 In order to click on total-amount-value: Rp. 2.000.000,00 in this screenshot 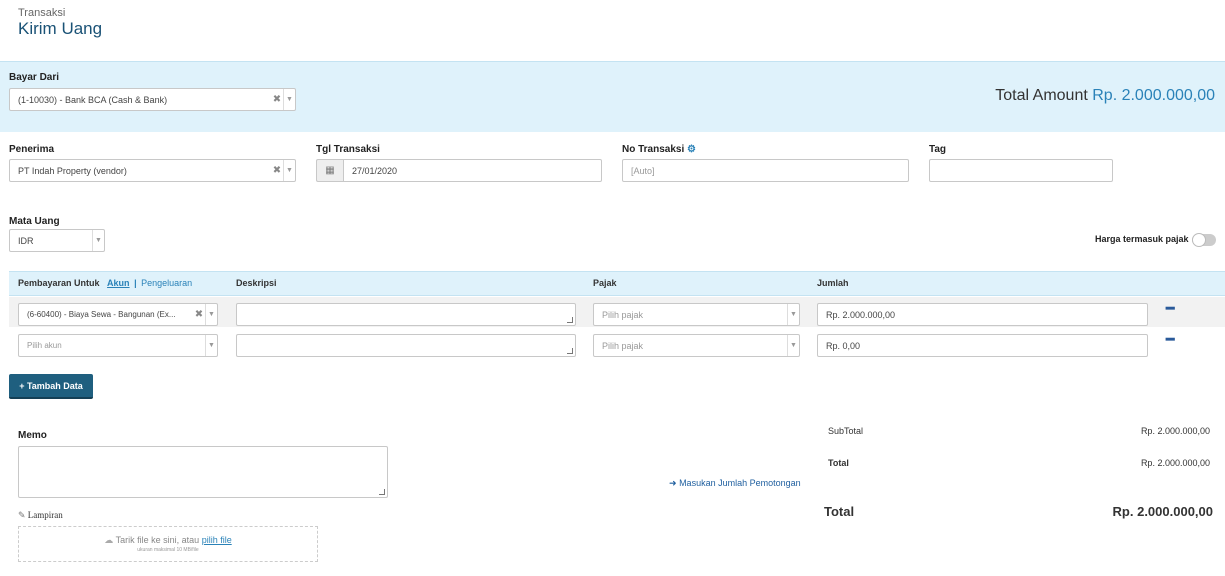, I will do `click(1153, 95)`.